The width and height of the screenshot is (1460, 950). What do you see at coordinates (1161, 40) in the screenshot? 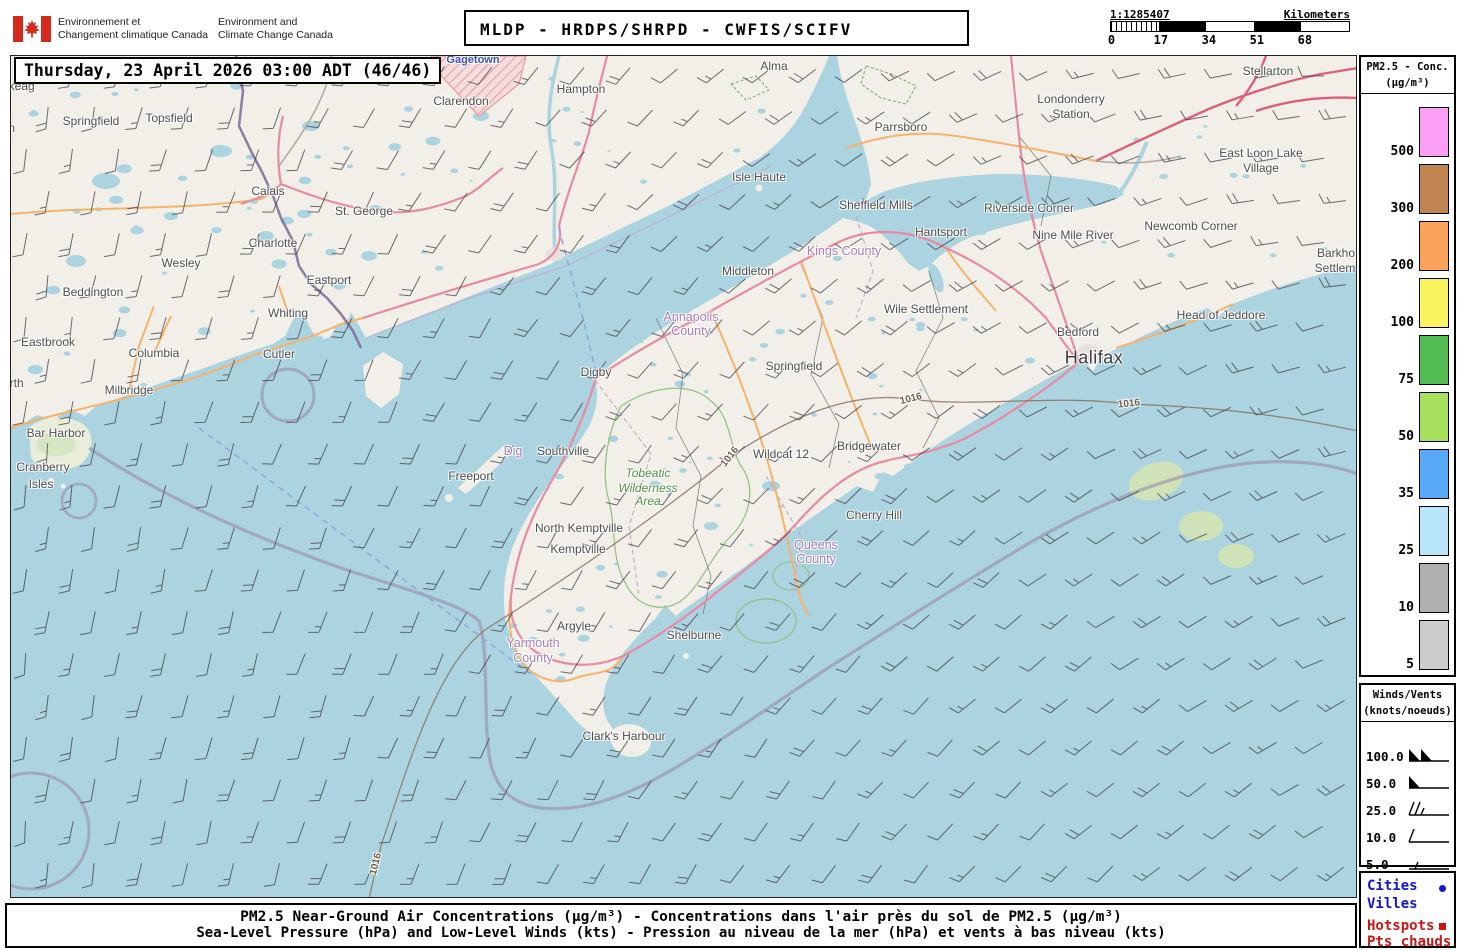
I see `scale-tick: 17` at bounding box center [1161, 40].